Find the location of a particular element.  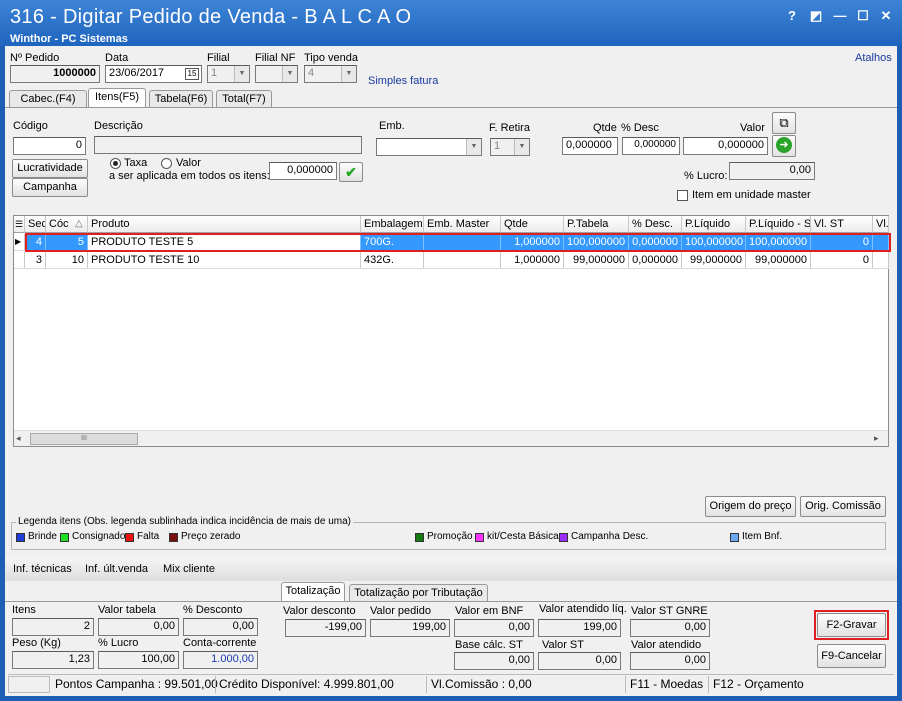

pct-desconto-value: 0,00 is located at coordinates (220, 627).